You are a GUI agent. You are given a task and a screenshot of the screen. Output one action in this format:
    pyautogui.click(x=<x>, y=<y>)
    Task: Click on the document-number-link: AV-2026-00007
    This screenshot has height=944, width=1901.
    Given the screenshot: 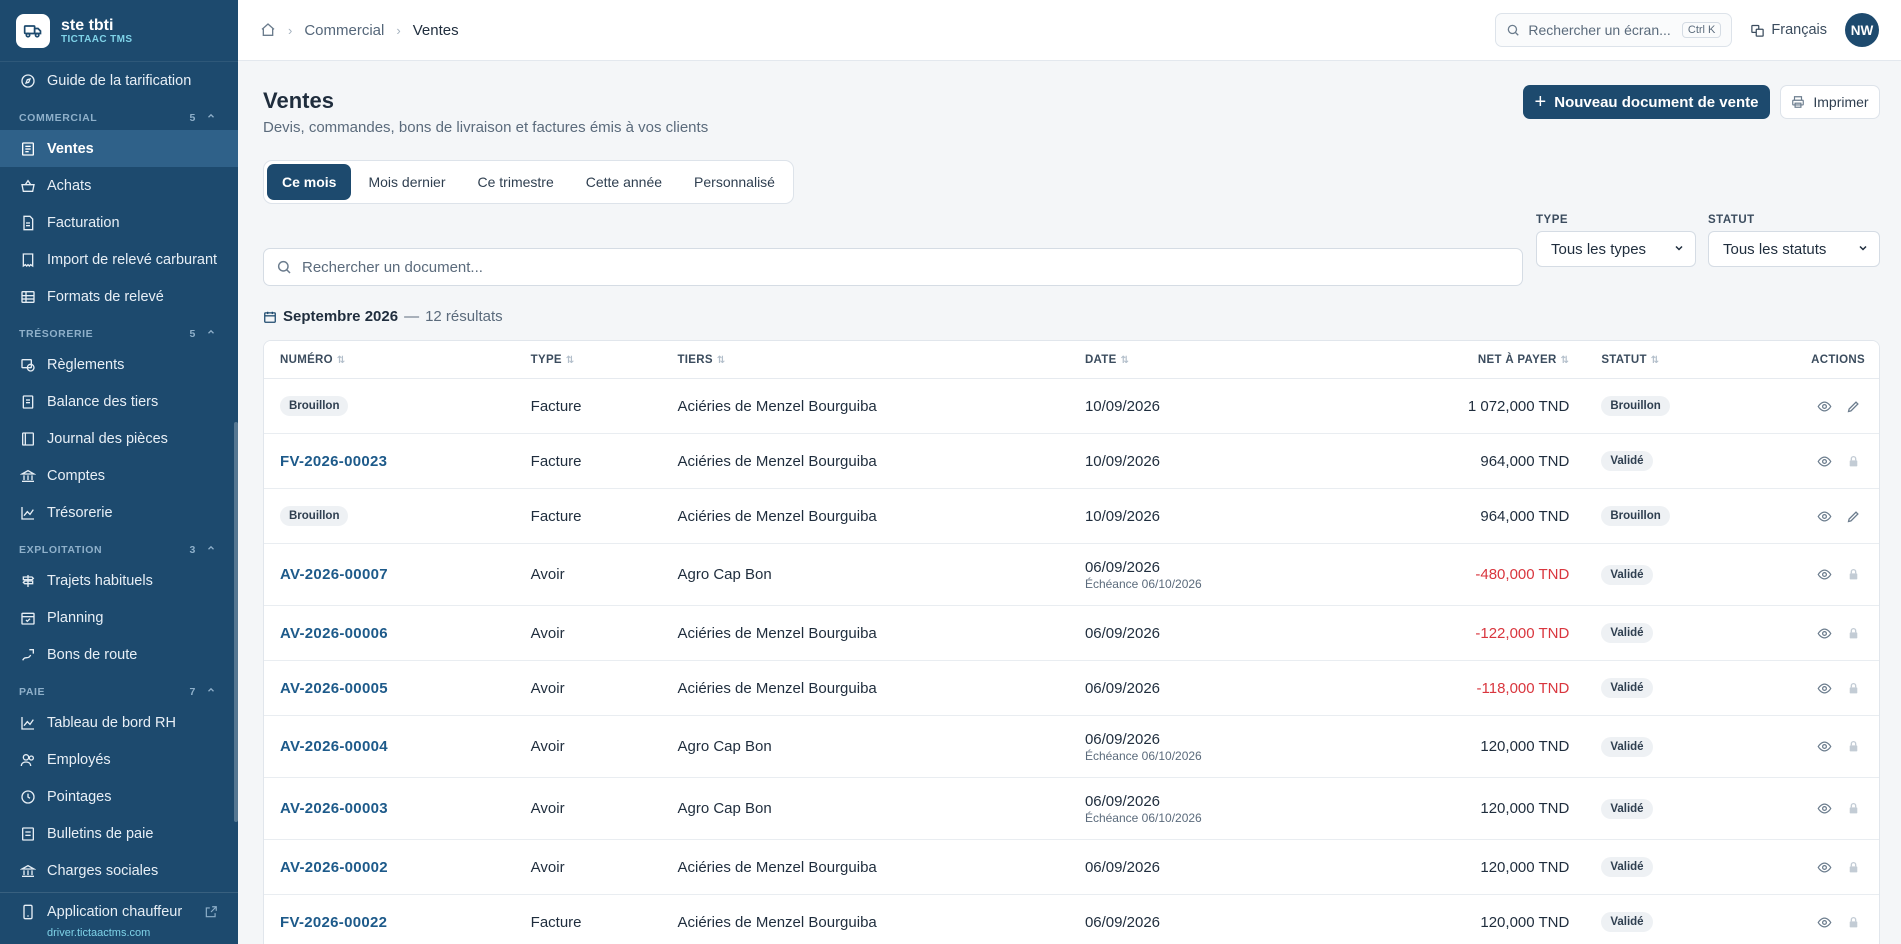 What is the action you would take?
    pyautogui.click(x=334, y=574)
    